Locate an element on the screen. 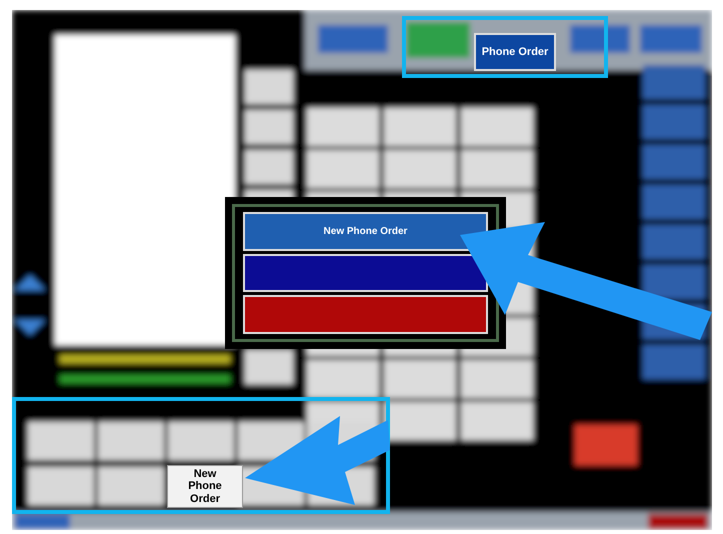  new-phone-order-button: New Phone Order is located at coordinates (205, 486).